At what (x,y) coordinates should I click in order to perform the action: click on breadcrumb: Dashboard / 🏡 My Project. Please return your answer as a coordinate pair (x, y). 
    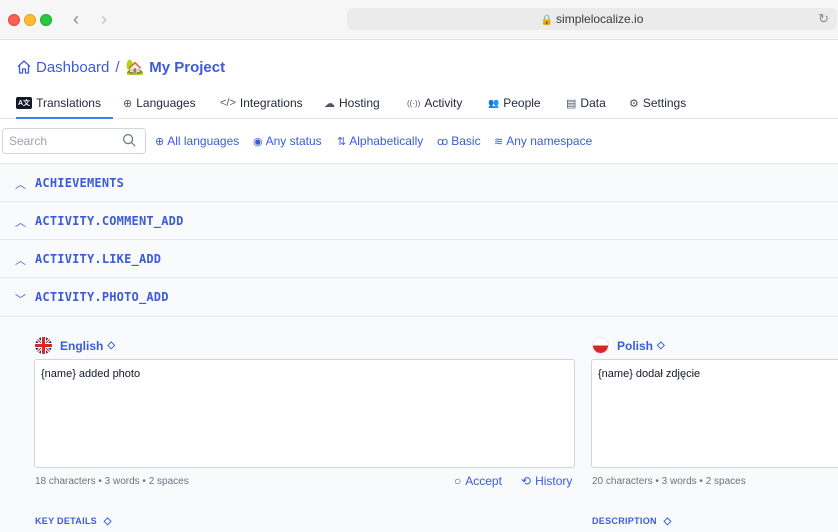
    Looking at the image, I should click on (120, 67).